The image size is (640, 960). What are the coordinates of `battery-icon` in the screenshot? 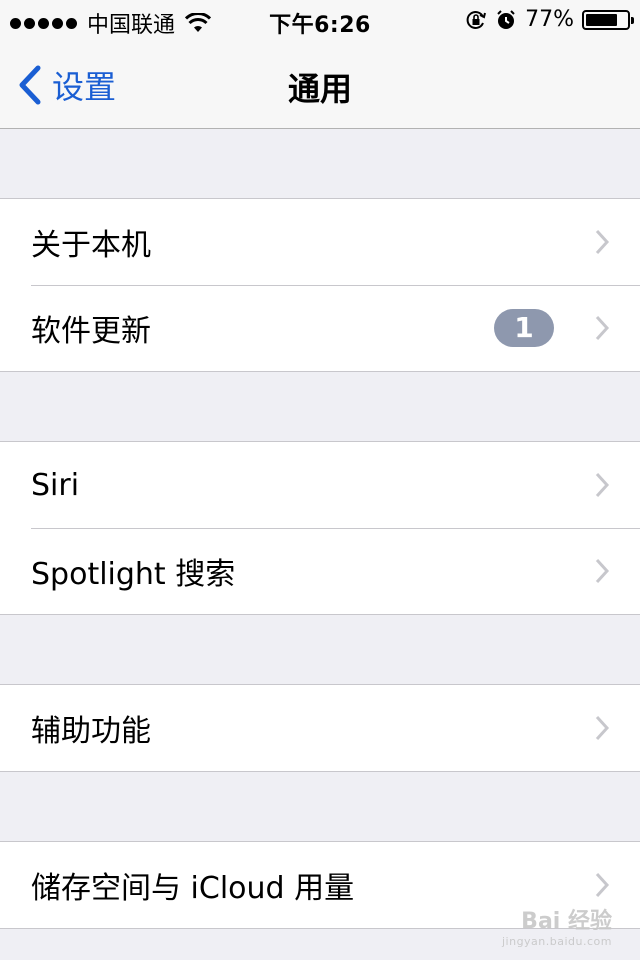 It's located at (608, 19).